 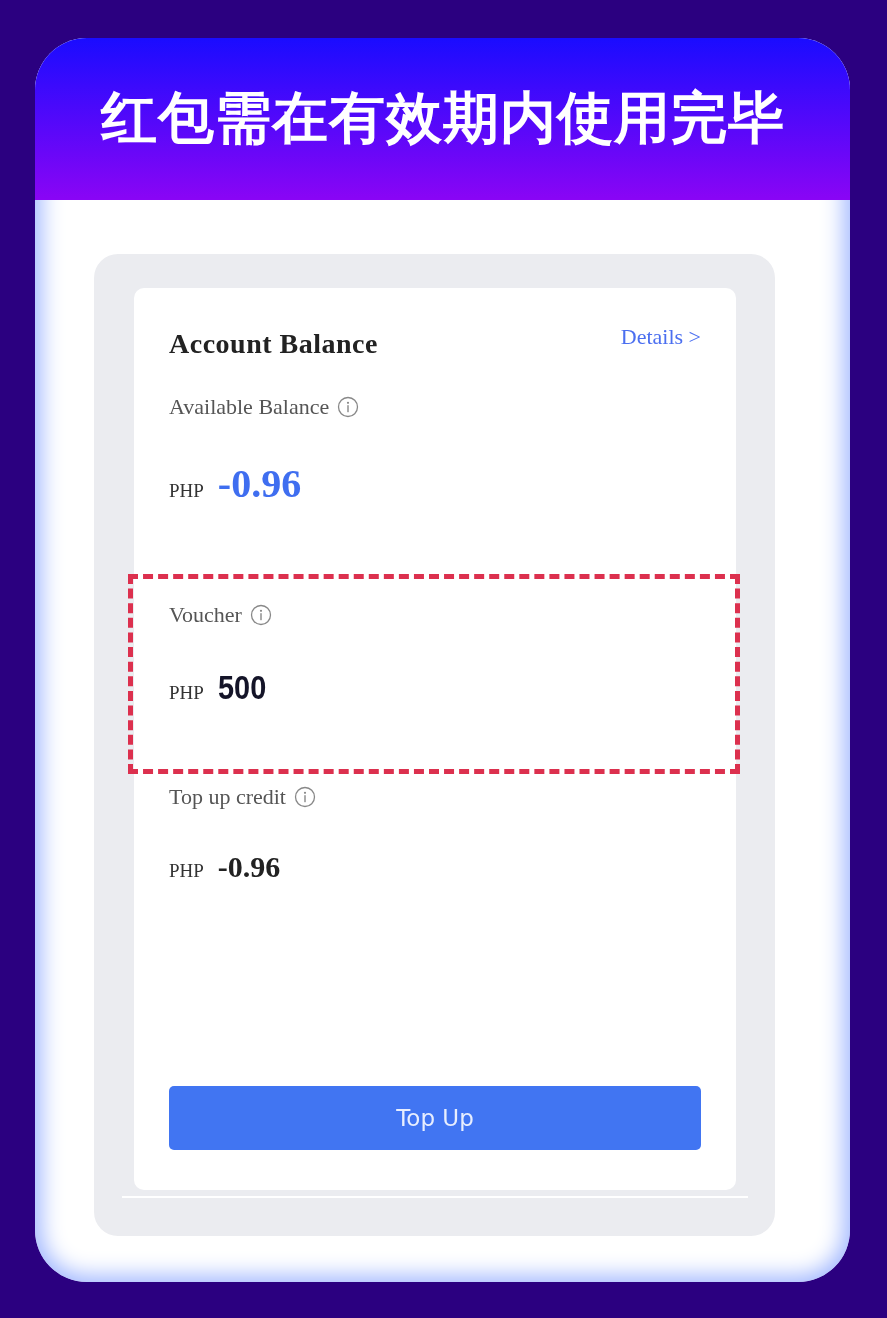 What do you see at coordinates (242, 687) in the screenshot?
I see `balance-amount: 500` at bounding box center [242, 687].